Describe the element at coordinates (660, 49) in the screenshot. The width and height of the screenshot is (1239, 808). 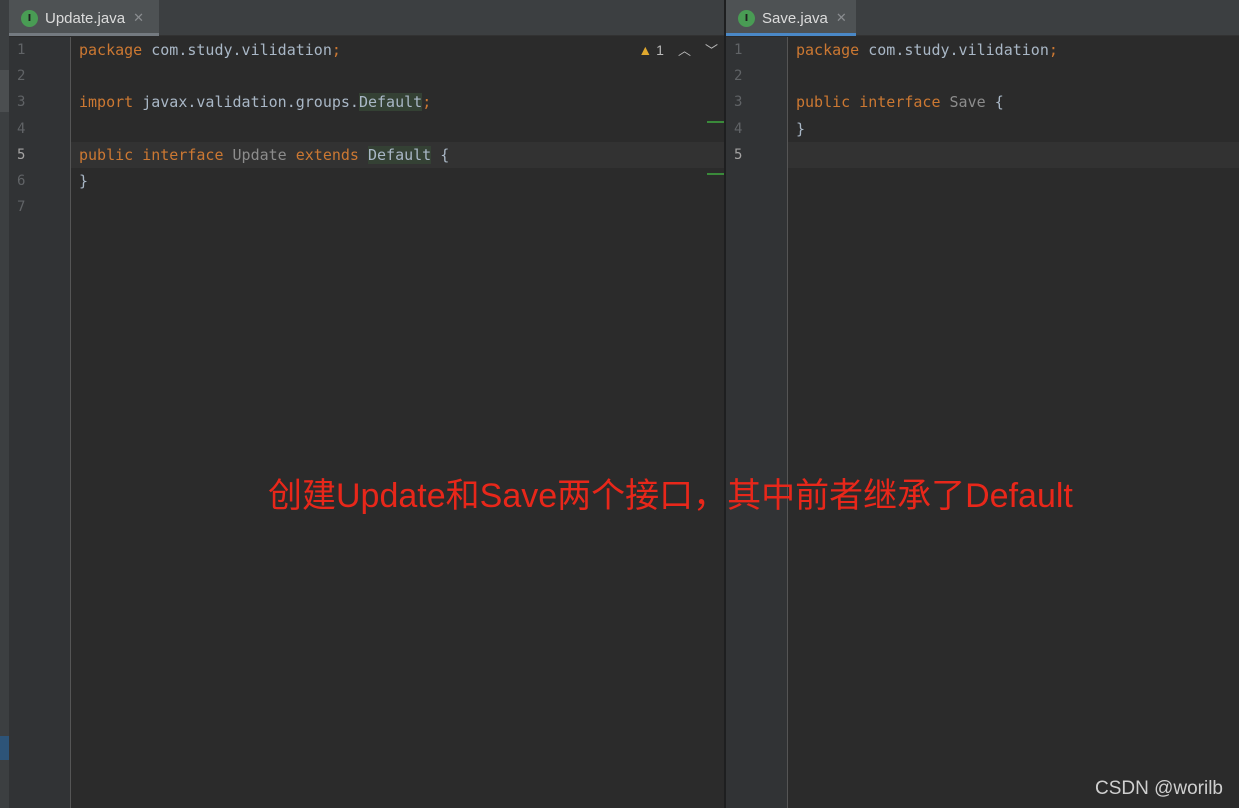
I see `warning-count: 1` at that location.